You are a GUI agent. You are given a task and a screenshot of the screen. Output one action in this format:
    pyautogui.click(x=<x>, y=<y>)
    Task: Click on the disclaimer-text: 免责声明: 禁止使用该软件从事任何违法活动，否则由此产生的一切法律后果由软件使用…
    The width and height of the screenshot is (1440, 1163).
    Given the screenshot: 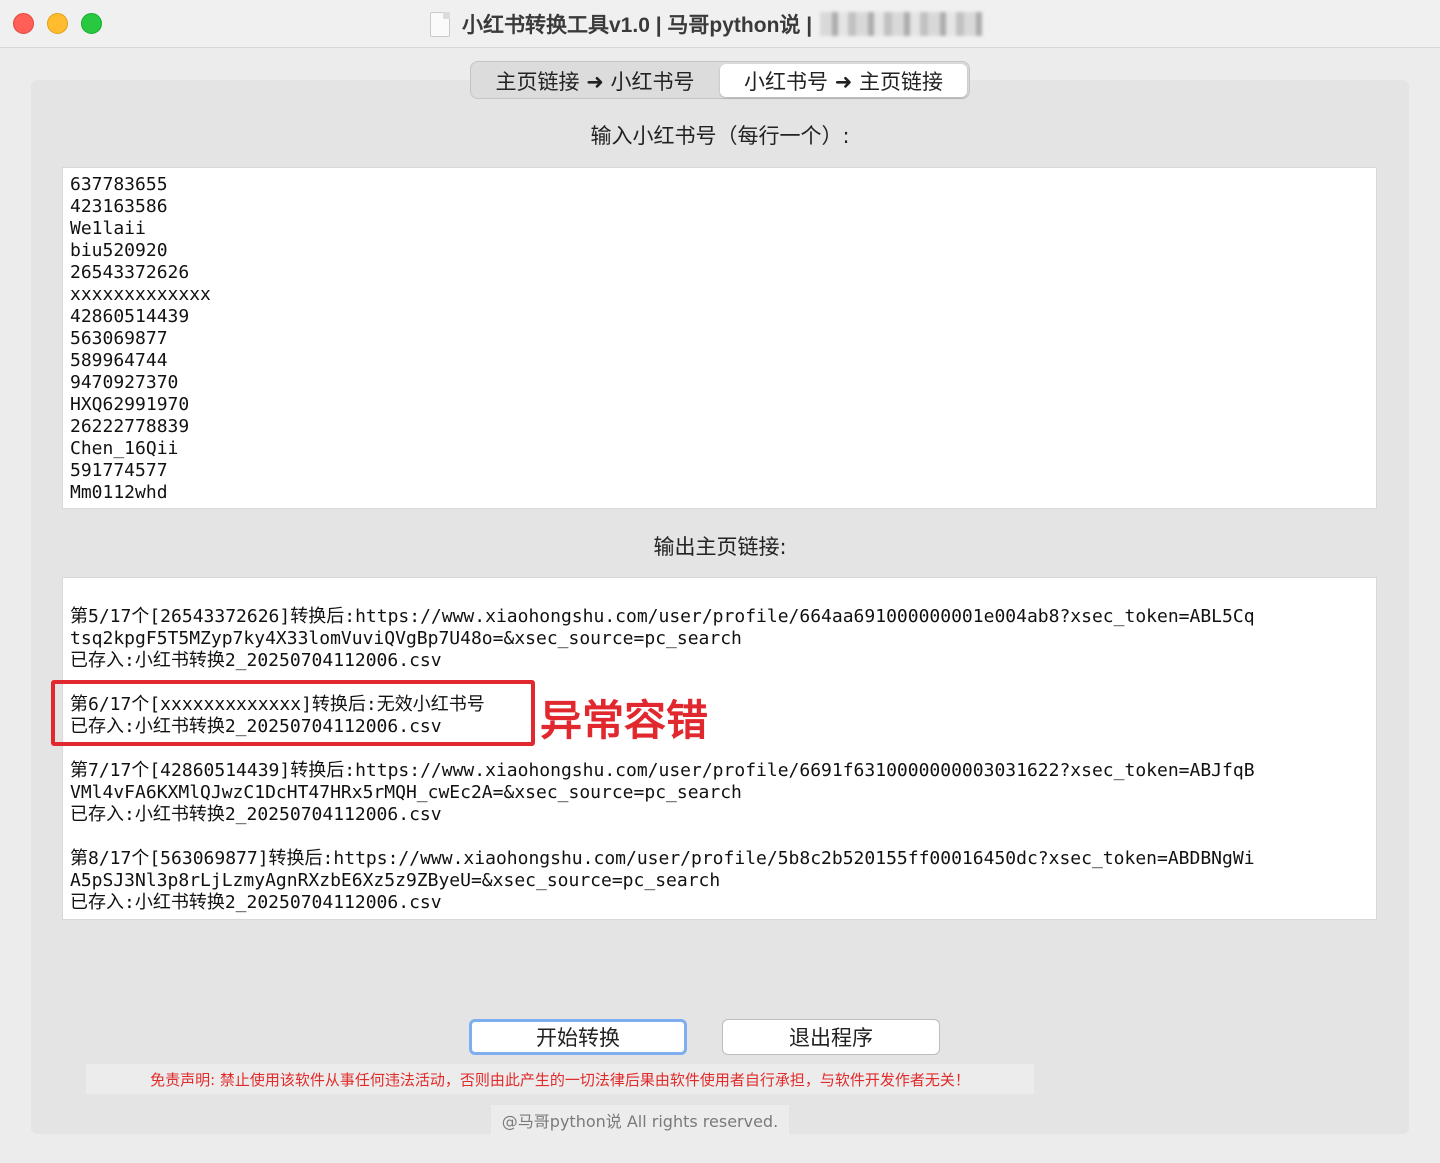 What is the action you would take?
    pyautogui.click(x=560, y=1079)
    